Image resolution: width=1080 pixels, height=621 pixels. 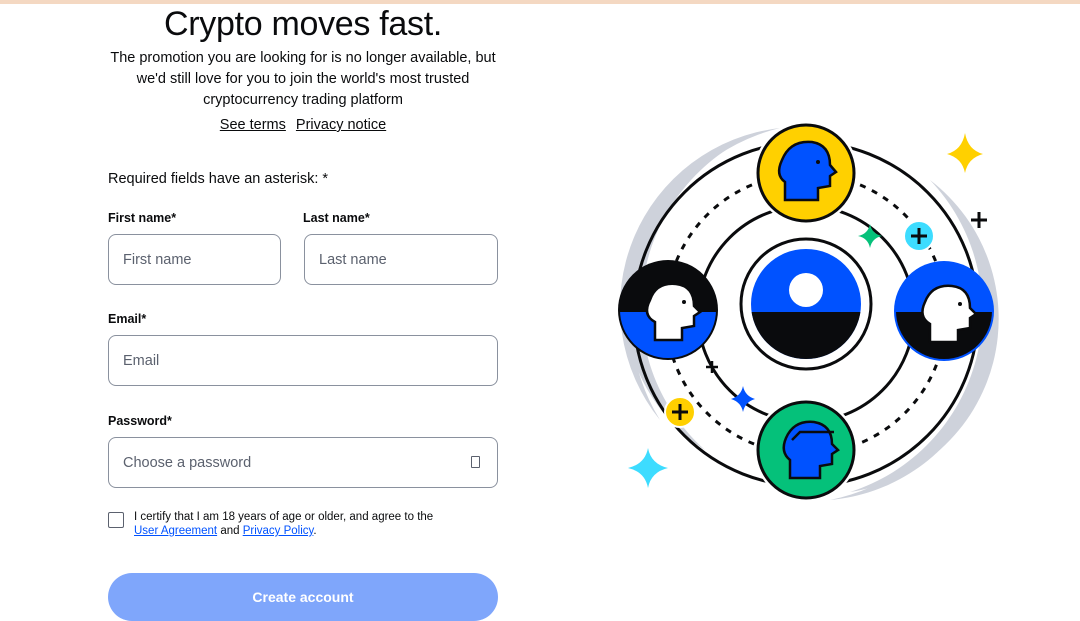 What do you see at coordinates (401, 259) in the screenshot?
I see `last-name-input` at bounding box center [401, 259].